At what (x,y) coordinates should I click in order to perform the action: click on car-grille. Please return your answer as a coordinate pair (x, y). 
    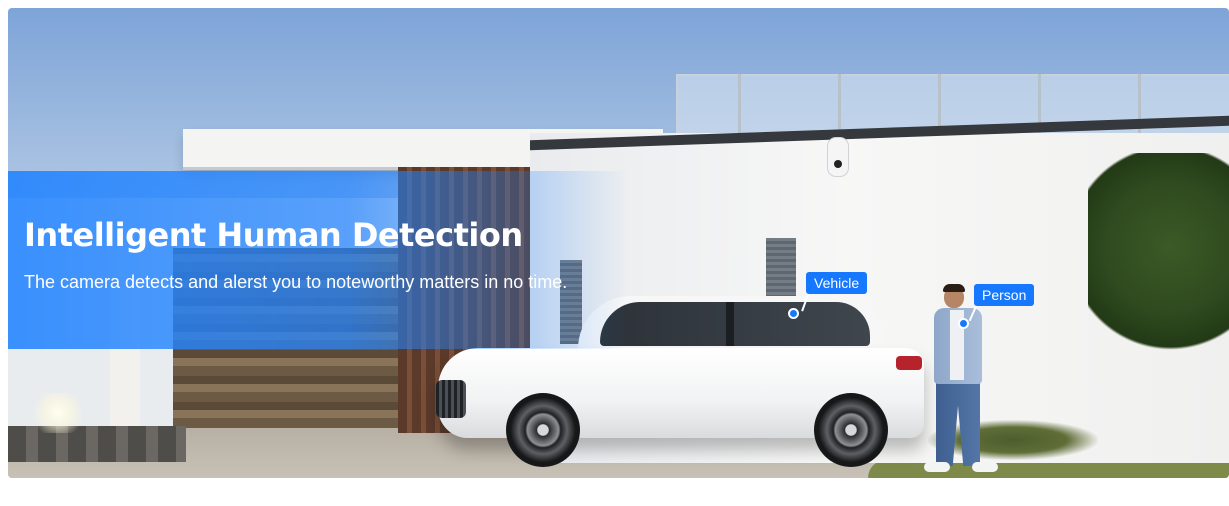
    Looking at the image, I should click on (451, 399).